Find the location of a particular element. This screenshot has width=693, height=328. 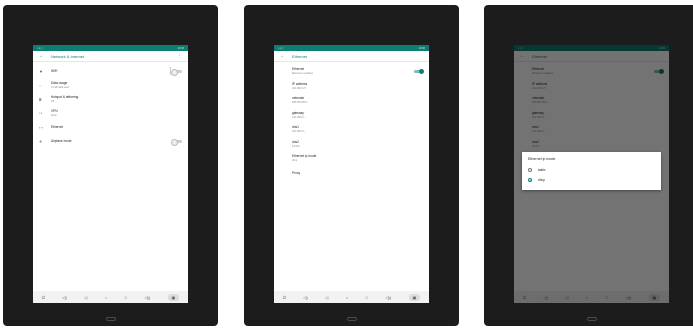

list-item-subtitle: 192.168.0.27 is located at coordinates (299, 88).